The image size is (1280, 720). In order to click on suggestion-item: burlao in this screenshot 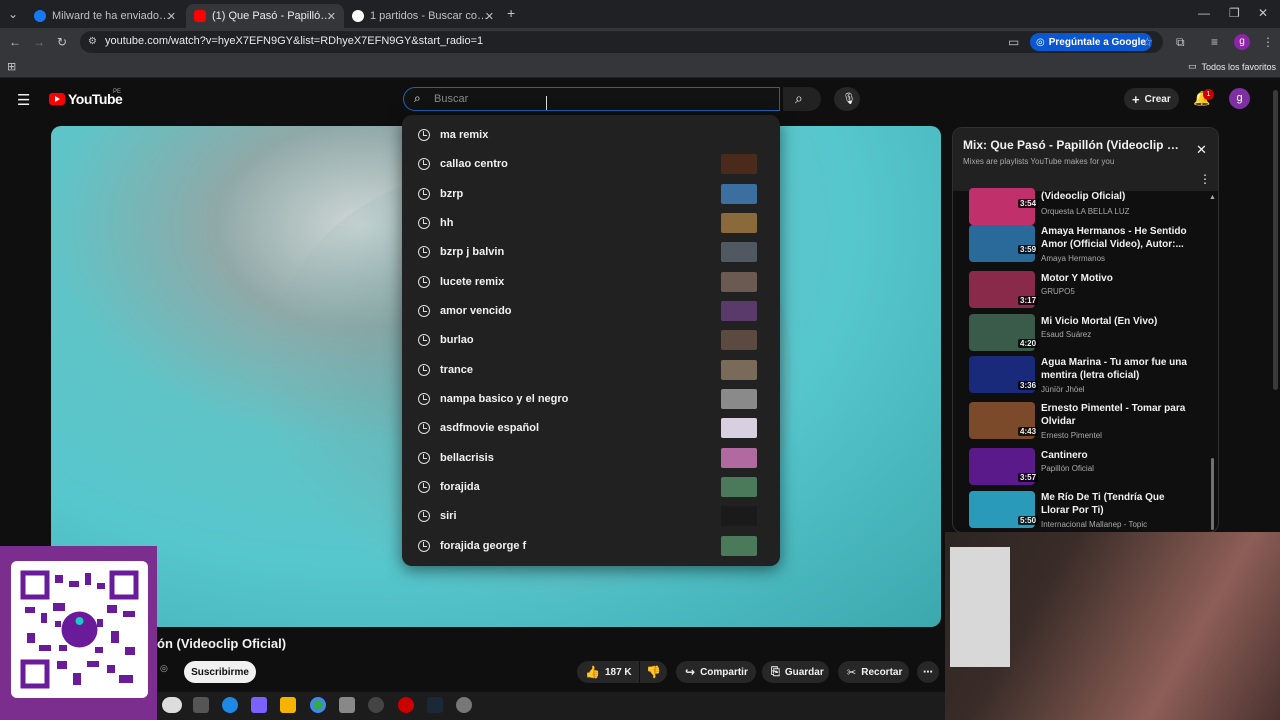, I will do `click(591, 339)`.